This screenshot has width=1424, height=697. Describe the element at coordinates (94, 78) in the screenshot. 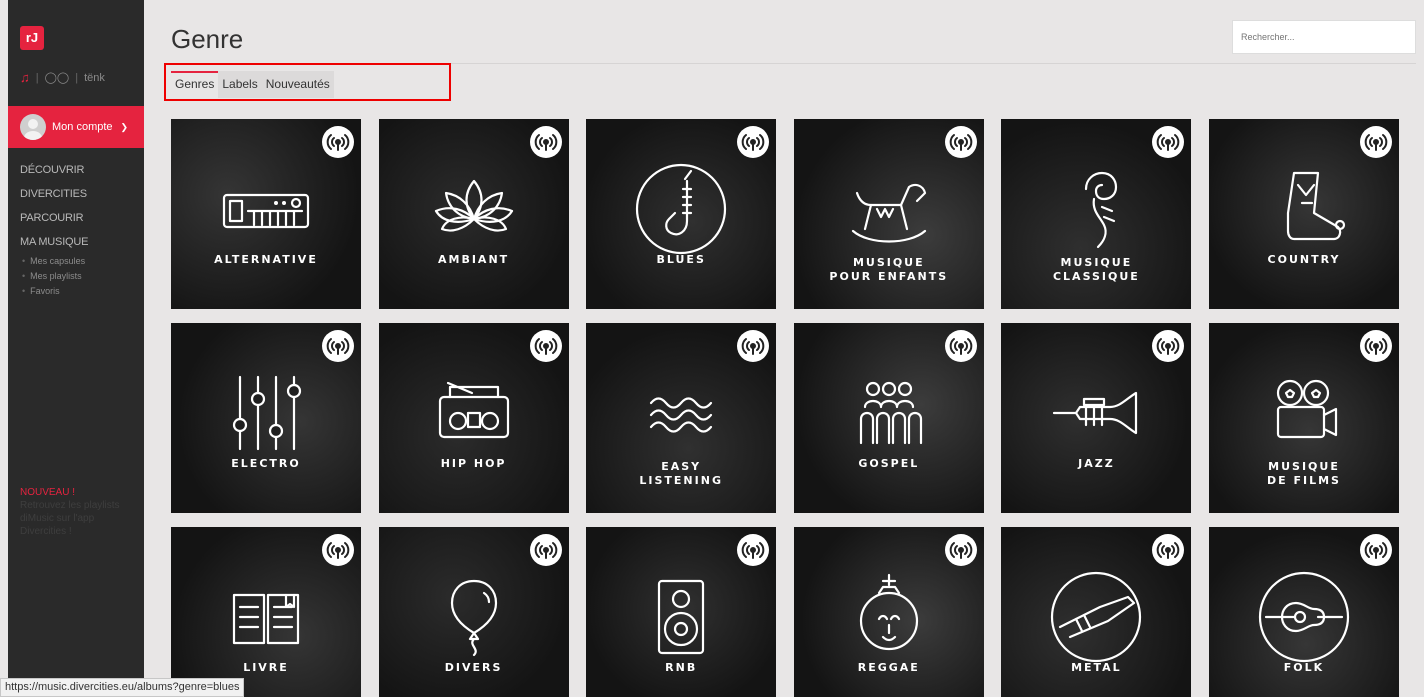

I see `mode-tenk: tënk` at that location.